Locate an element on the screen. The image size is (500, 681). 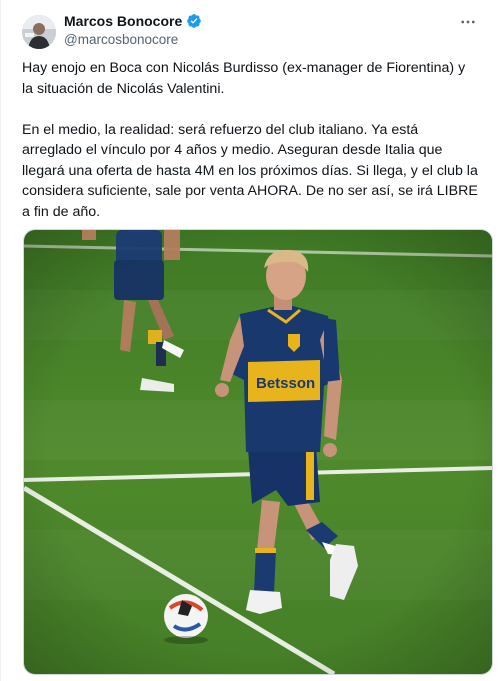
divider is located at coordinates (0, 340).